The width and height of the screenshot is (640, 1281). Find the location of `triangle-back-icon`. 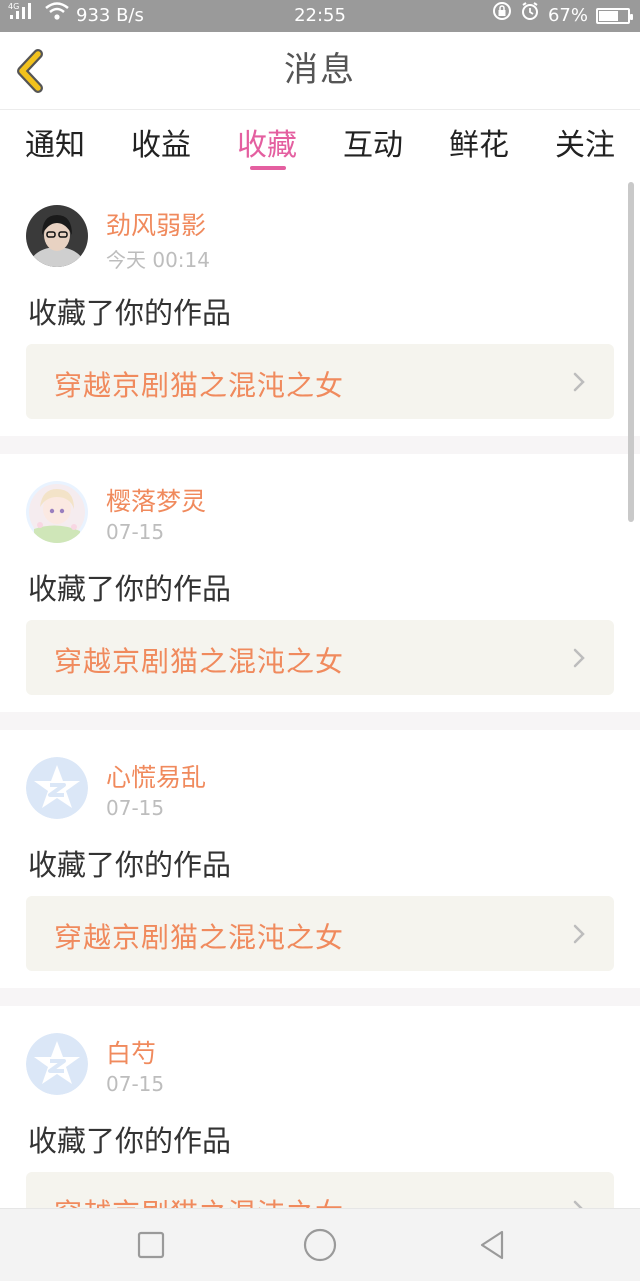

triangle-back-icon is located at coordinates (492, 1245).